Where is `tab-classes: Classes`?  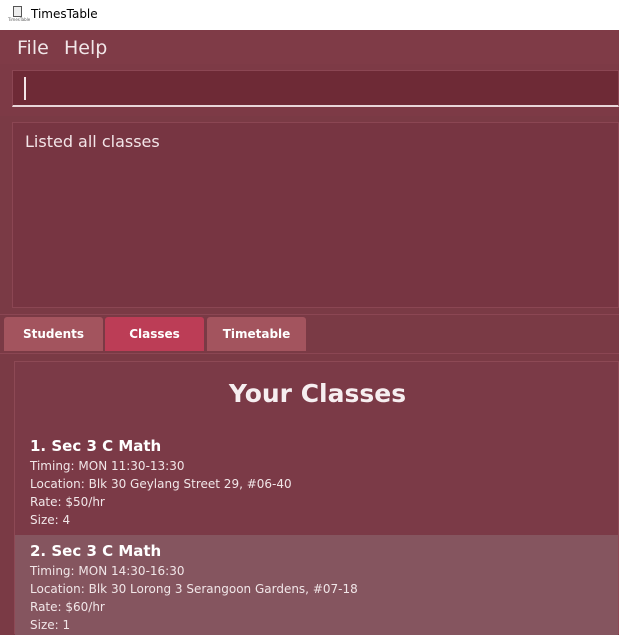 tab-classes: Classes is located at coordinates (154, 334).